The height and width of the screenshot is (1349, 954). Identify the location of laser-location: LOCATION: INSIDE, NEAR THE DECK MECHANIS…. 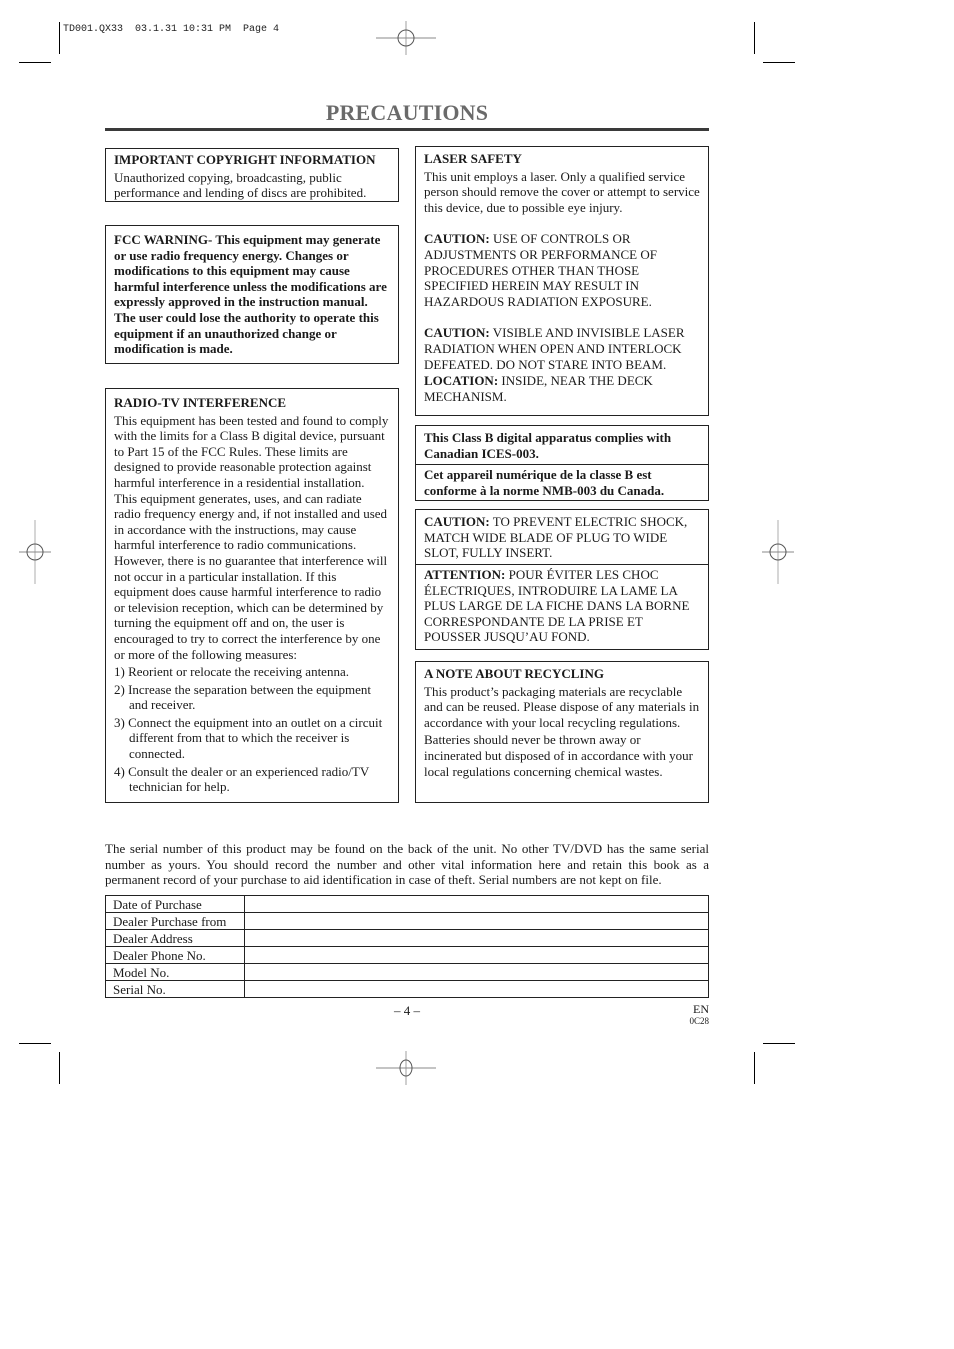
(562, 388).